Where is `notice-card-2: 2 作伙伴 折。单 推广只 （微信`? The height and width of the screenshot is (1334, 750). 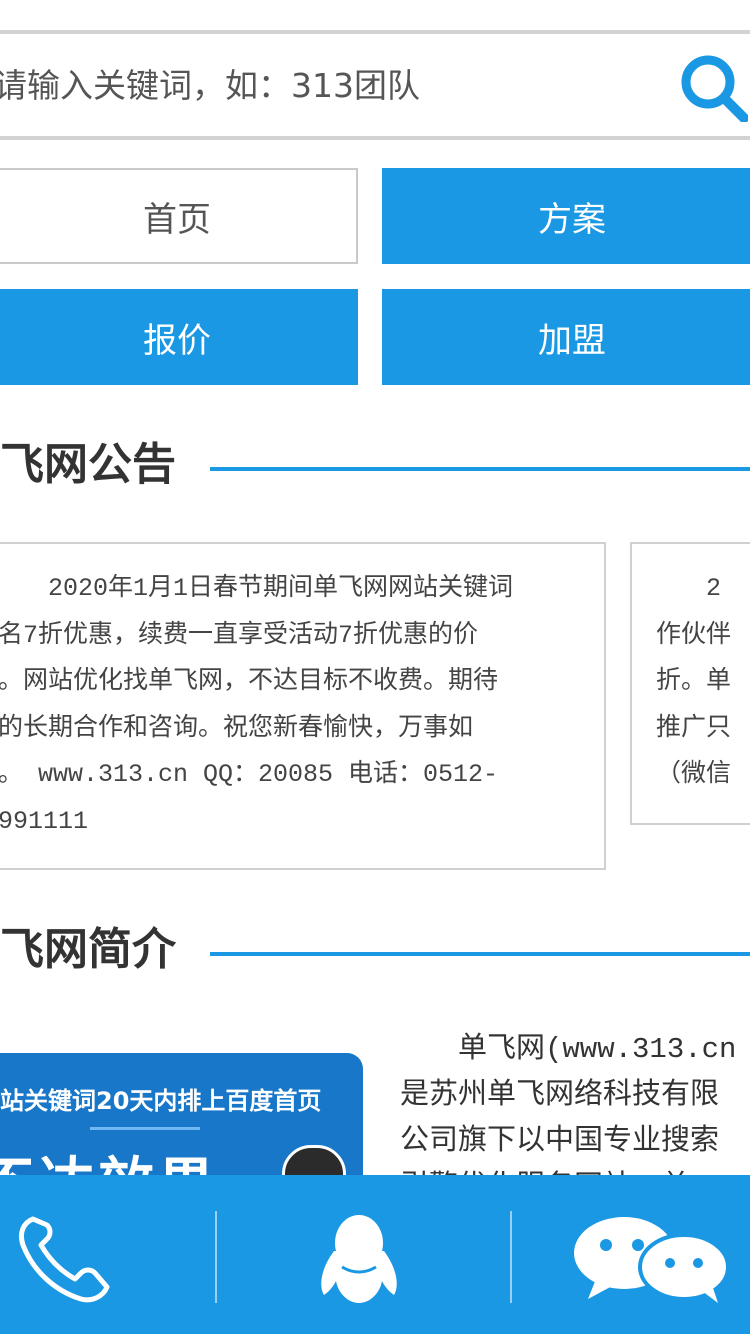 notice-card-2: 2 作伙伴 折。单 推广只 （微信 is located at coordinates (690, 683).